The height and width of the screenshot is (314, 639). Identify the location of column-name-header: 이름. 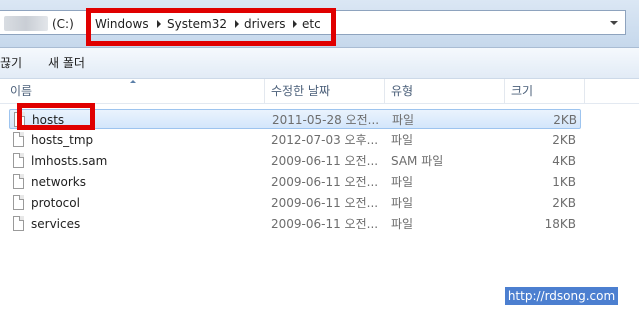
(21, 91).